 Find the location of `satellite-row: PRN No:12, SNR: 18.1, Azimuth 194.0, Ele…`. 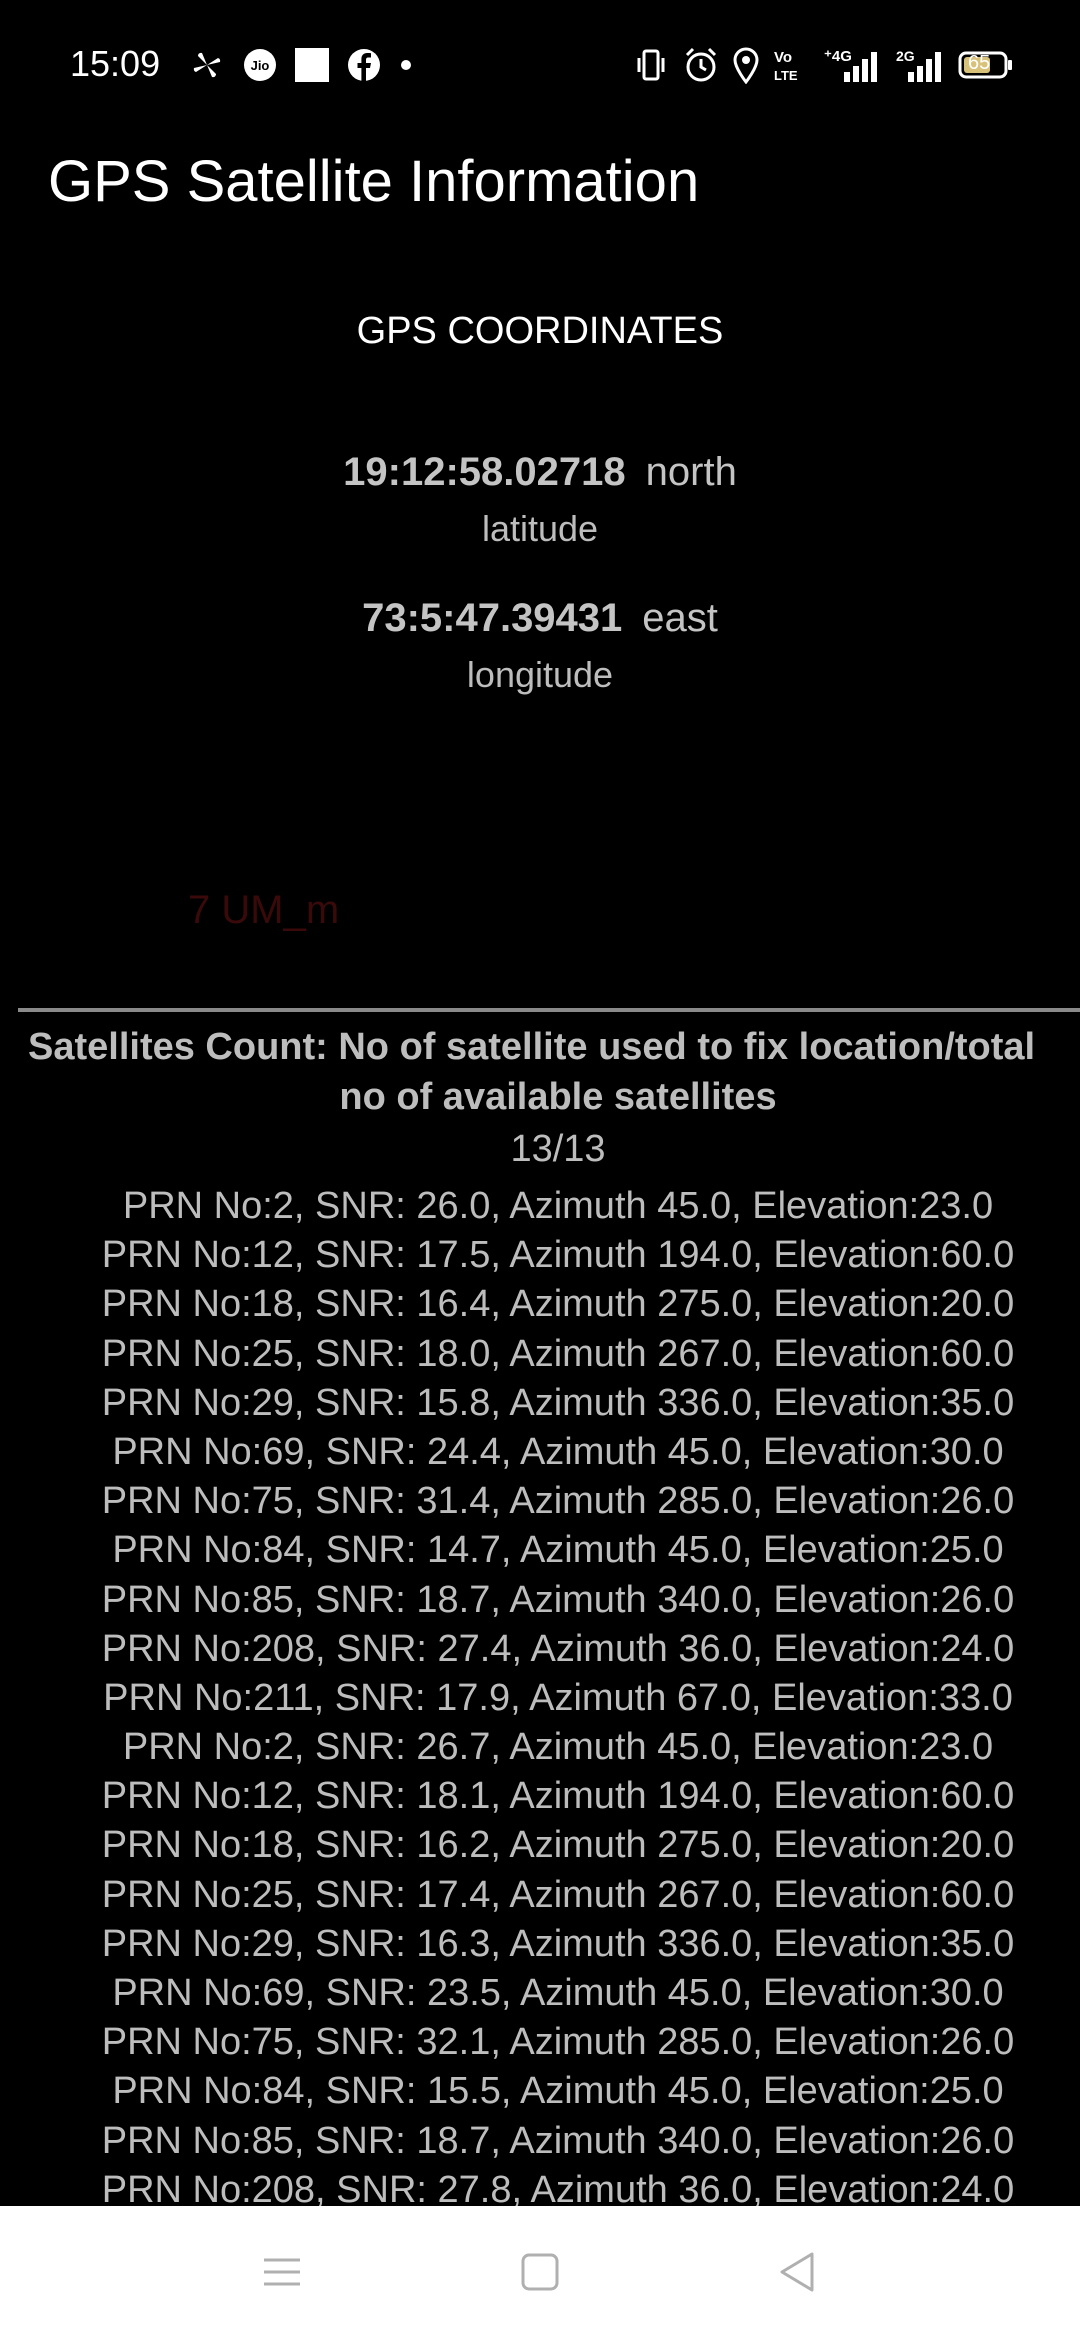

satellite-row: PRN No:12, SNR: 18.1, Azimuth 194.0, Ele… is located at coordinates (558, 1796).